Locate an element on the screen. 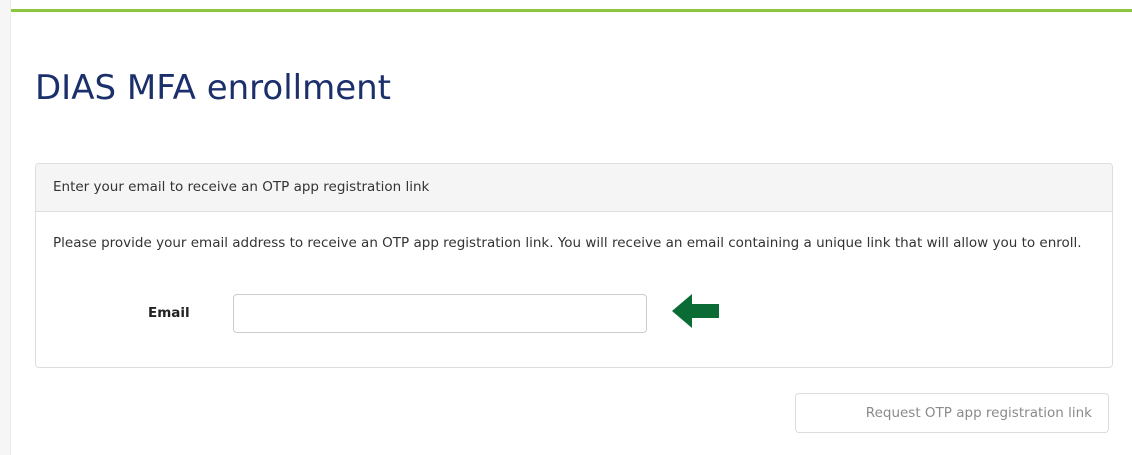  arrow-left-icon is located at coordinates (695, 311).